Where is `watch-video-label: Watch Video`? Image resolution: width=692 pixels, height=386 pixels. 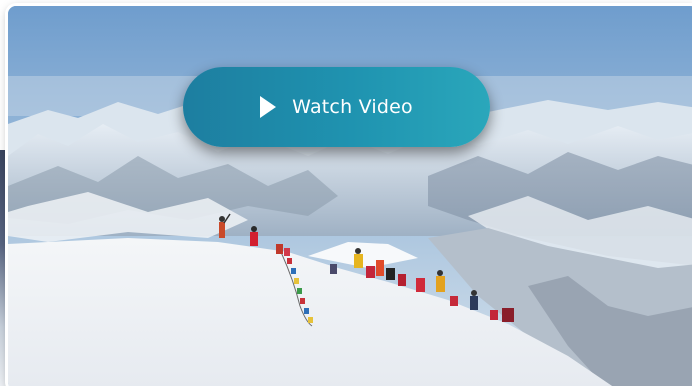 watch-video-label: Watch Video is located at coordinates (352, 107).